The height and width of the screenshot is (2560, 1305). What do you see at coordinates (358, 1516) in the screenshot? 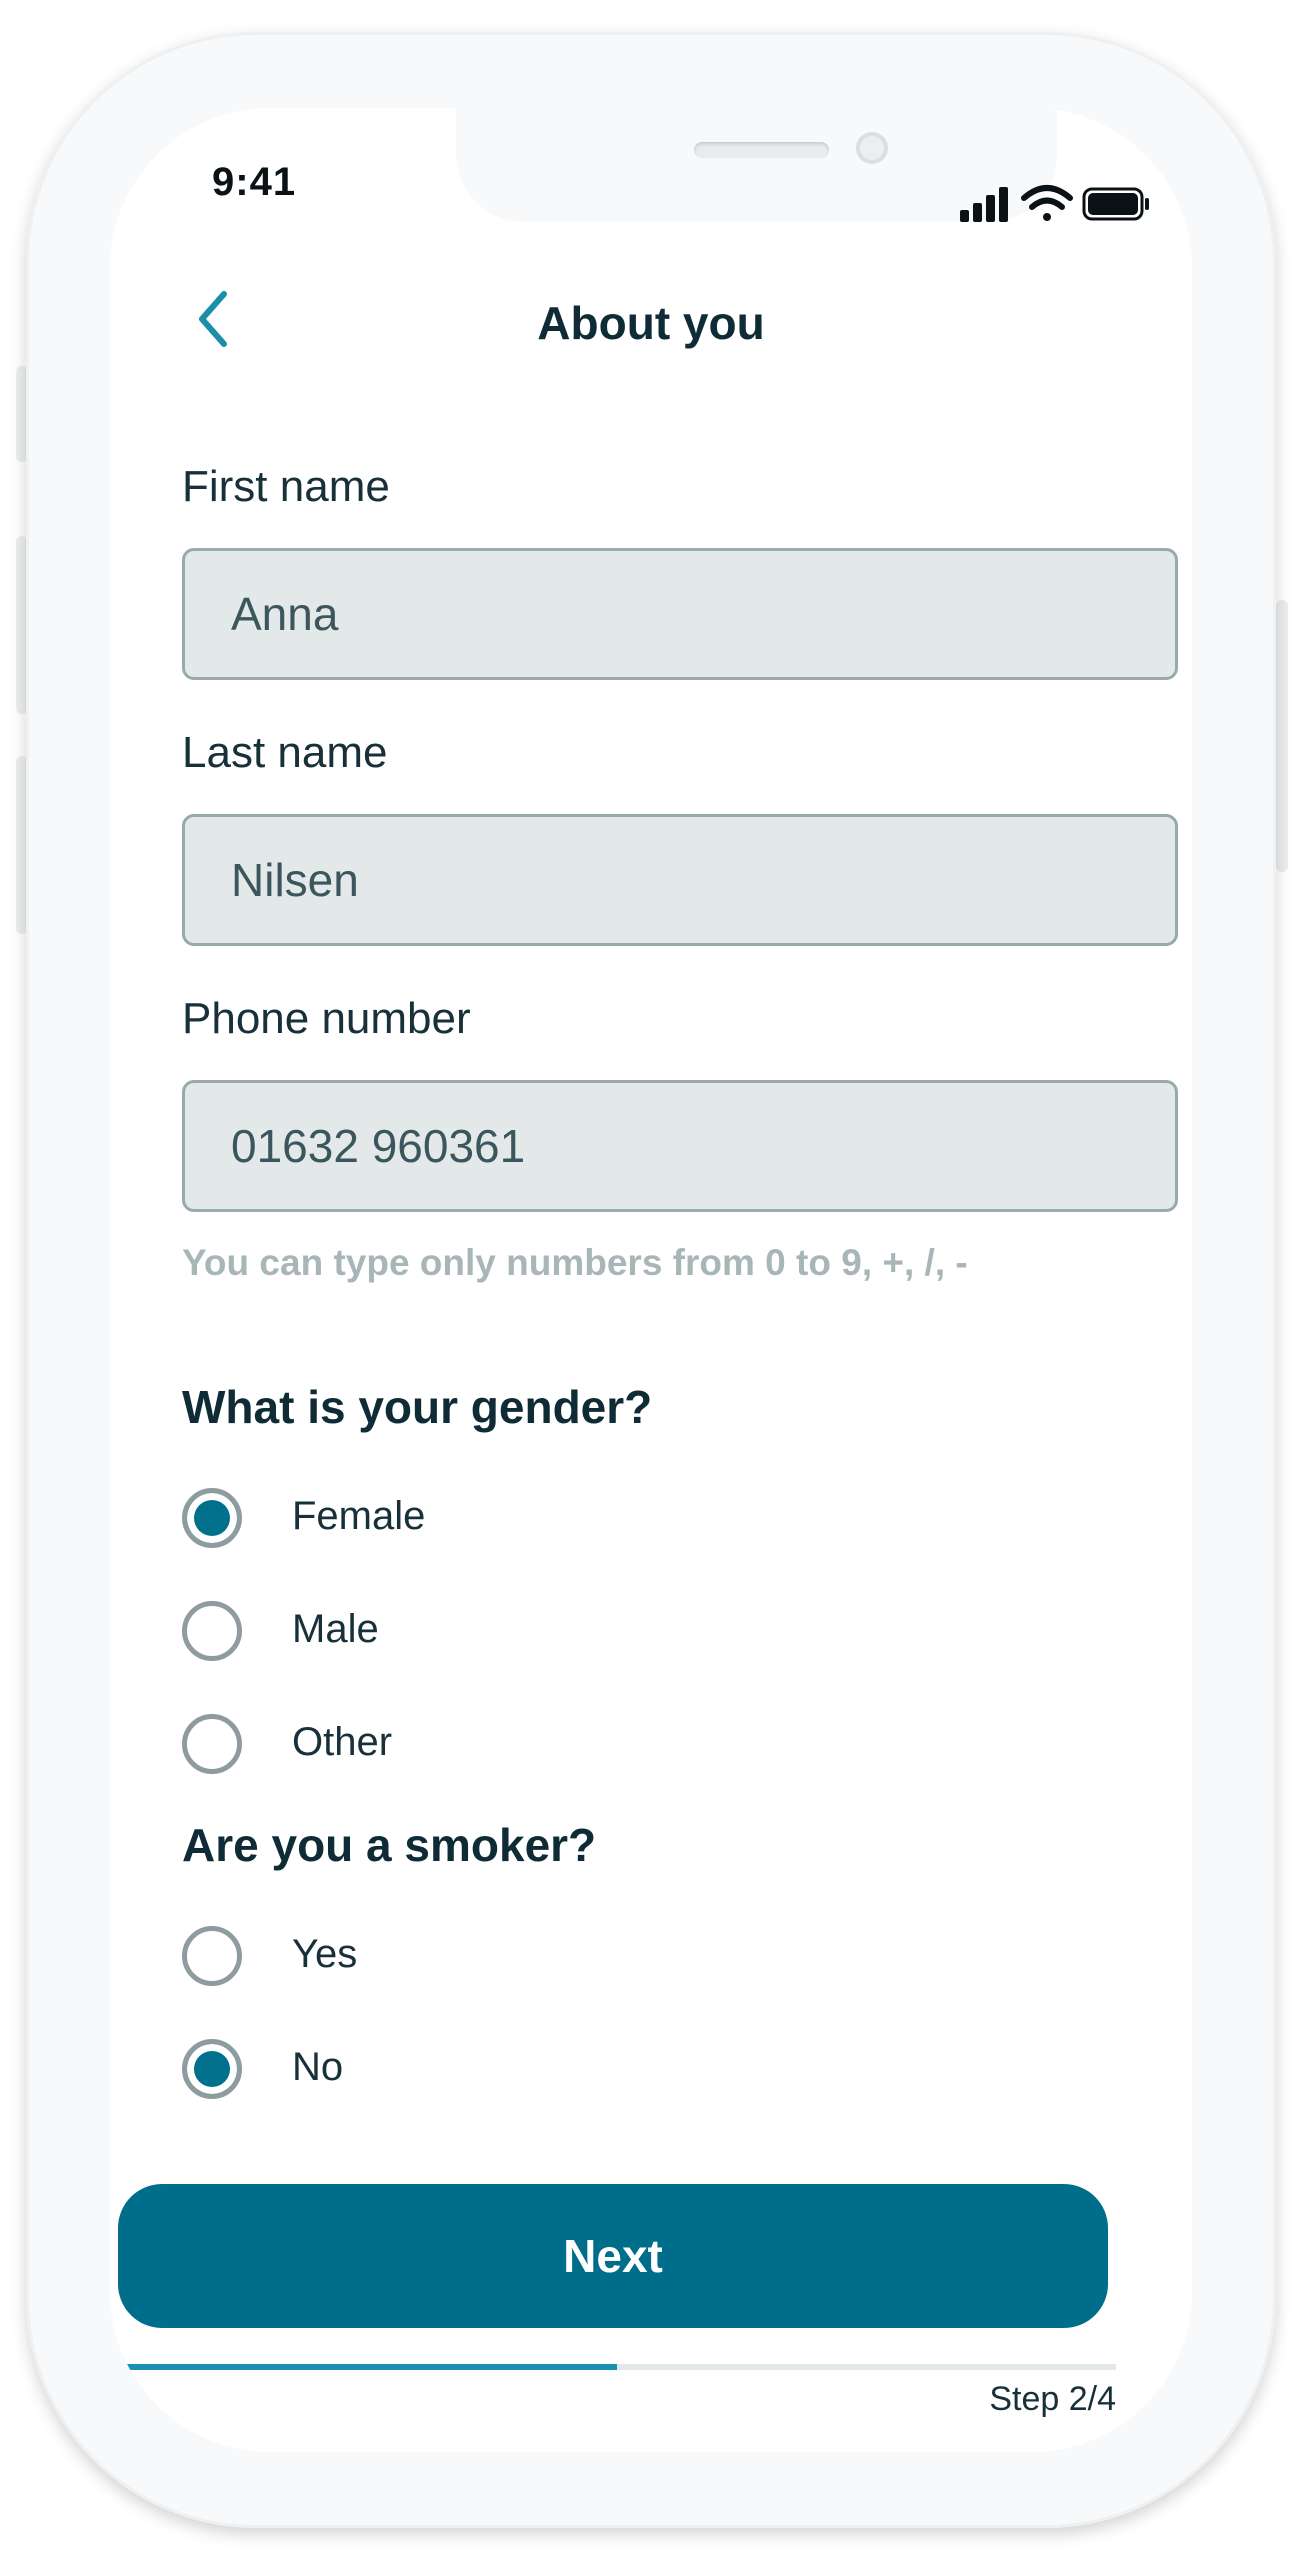
I see `gender-female-label: Female` at bounding box center [358, 1516].